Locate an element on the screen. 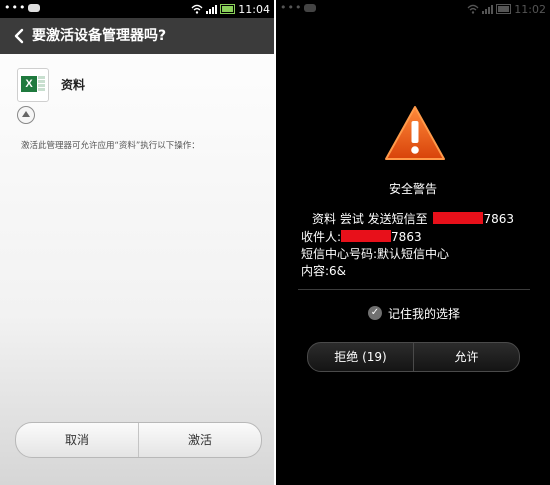 This screenshot has height=485, width=550. message-line-3: 短信中心号码:默认短信中心 is located at coordinates (375, 254).